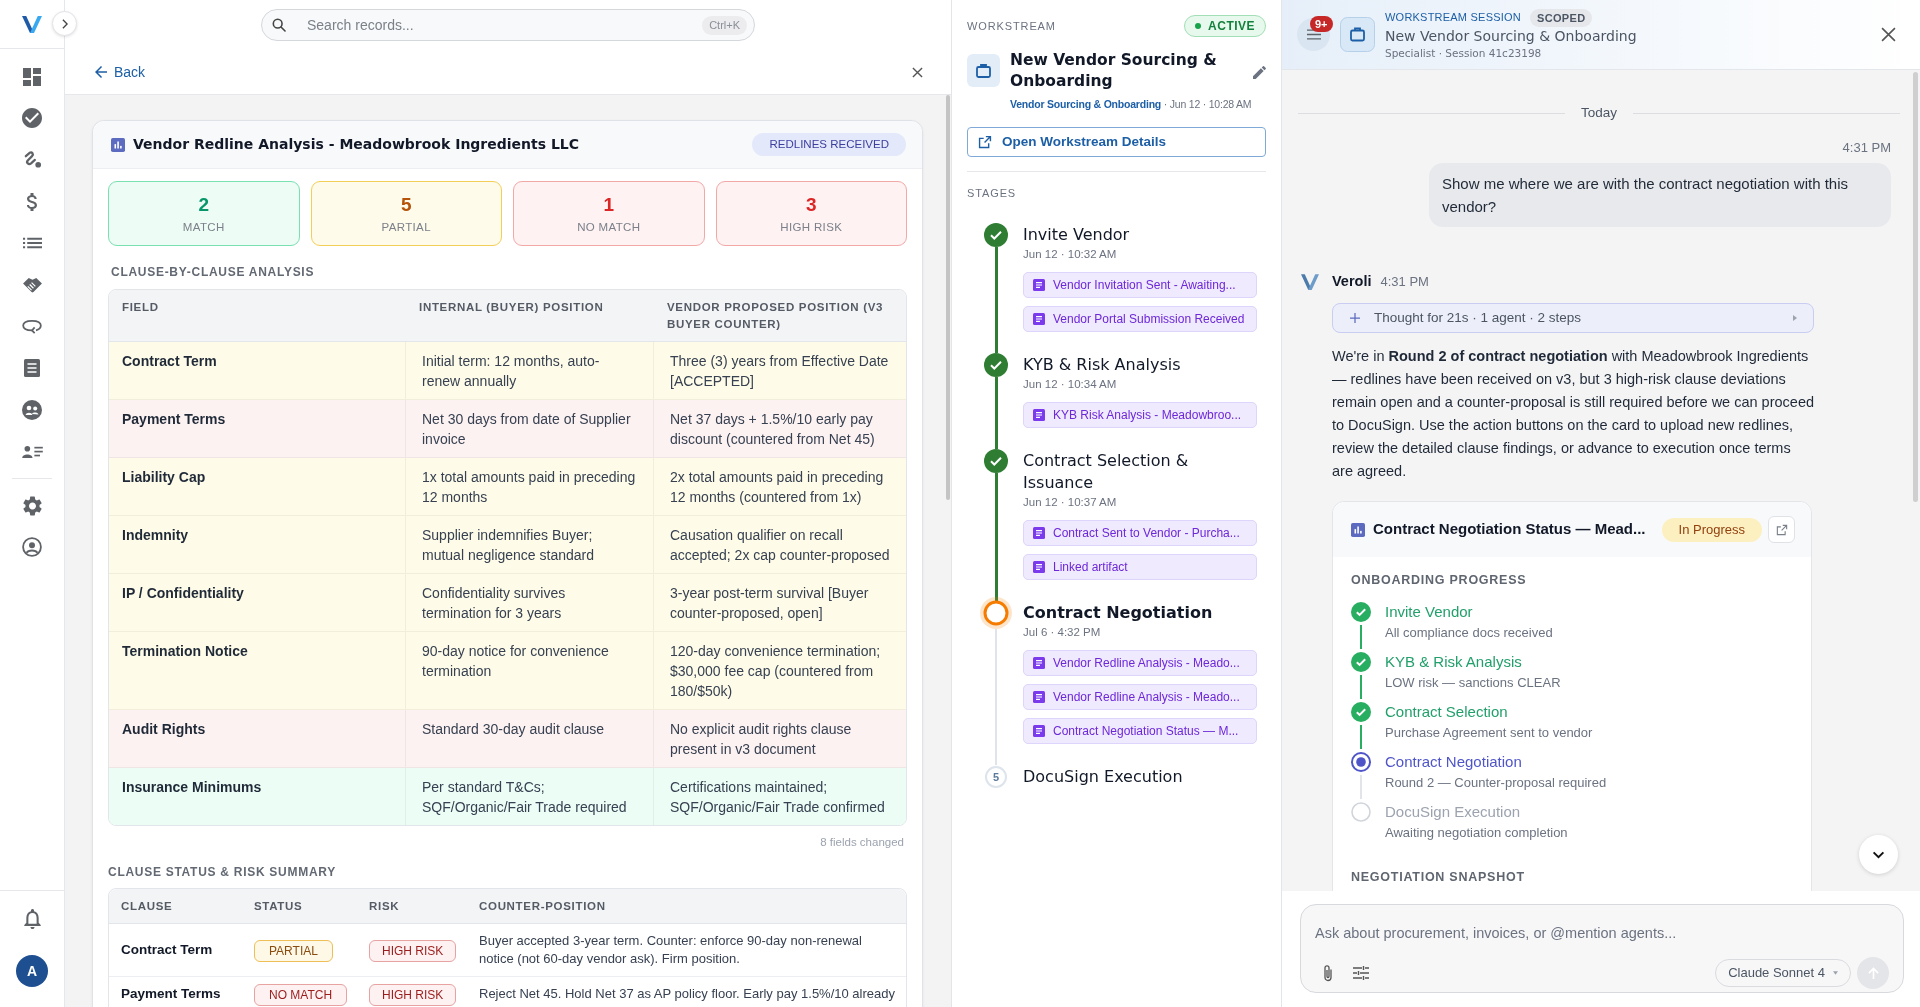 The width and height of the screenshot is (1920, 1007). I want to click on back-link: Back, so click(120, 72).